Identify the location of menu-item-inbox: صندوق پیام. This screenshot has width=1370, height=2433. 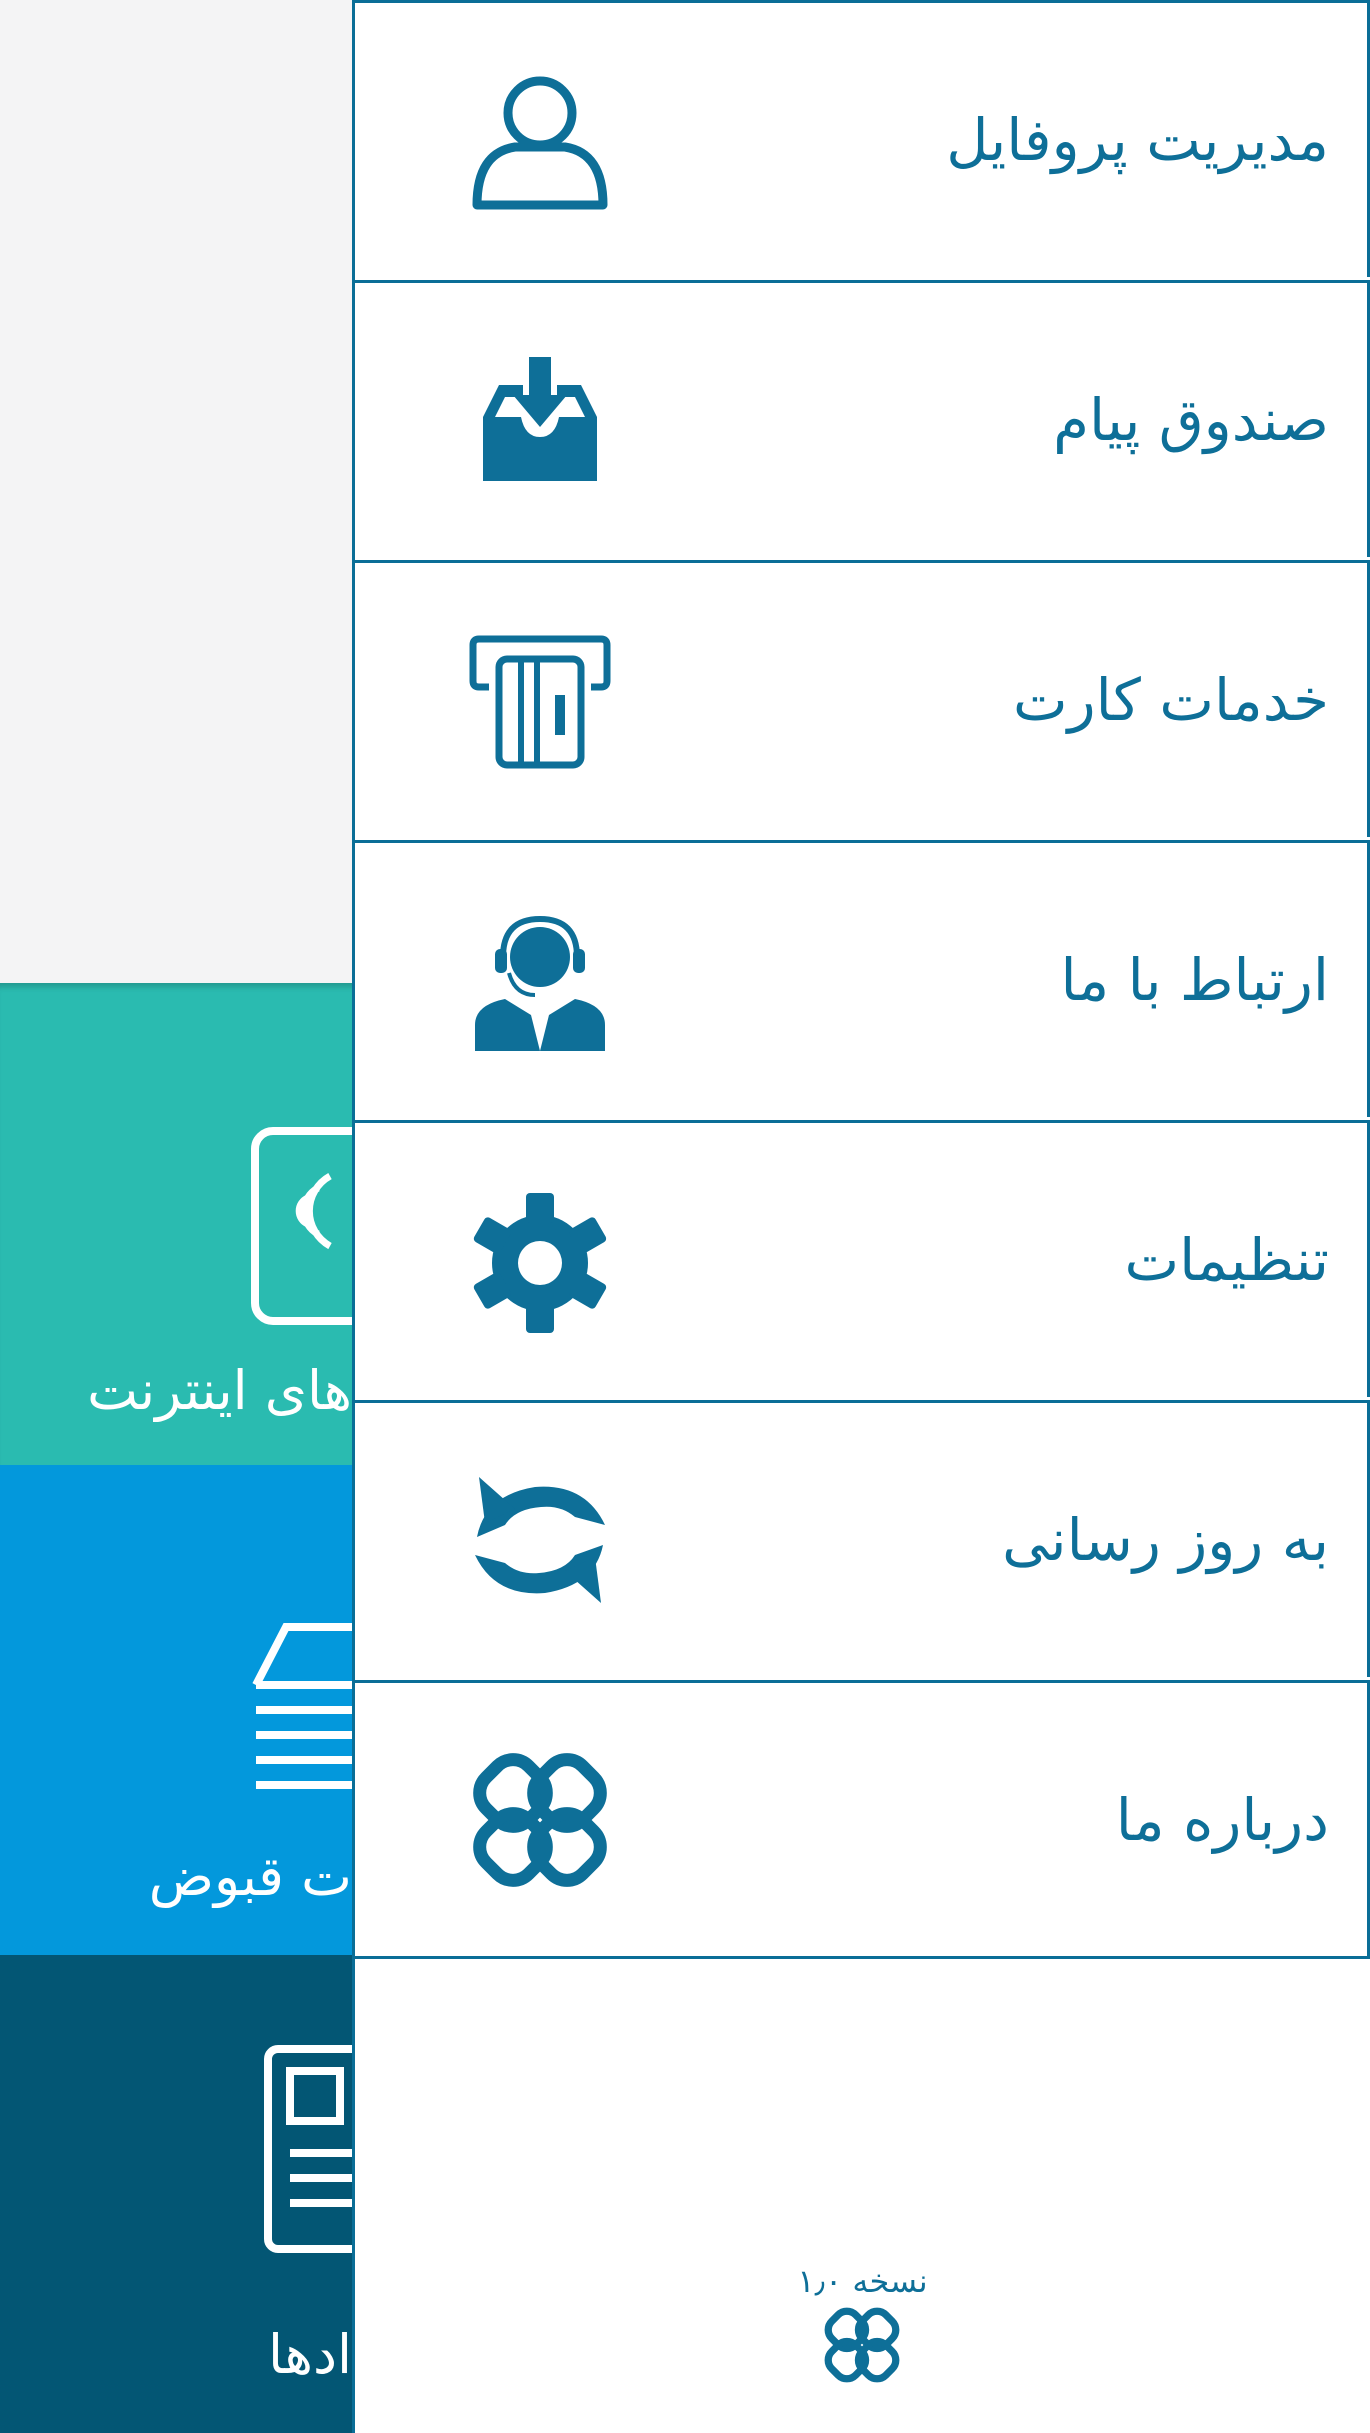
(862, 418).